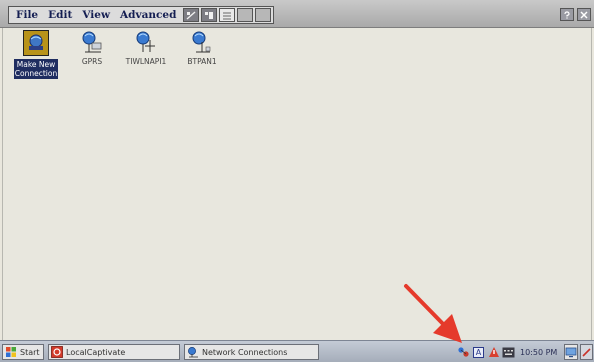  Describe the element at coordinates (148, 15) in the screenshot. I see `menu-advanced: Advanced` at that location.